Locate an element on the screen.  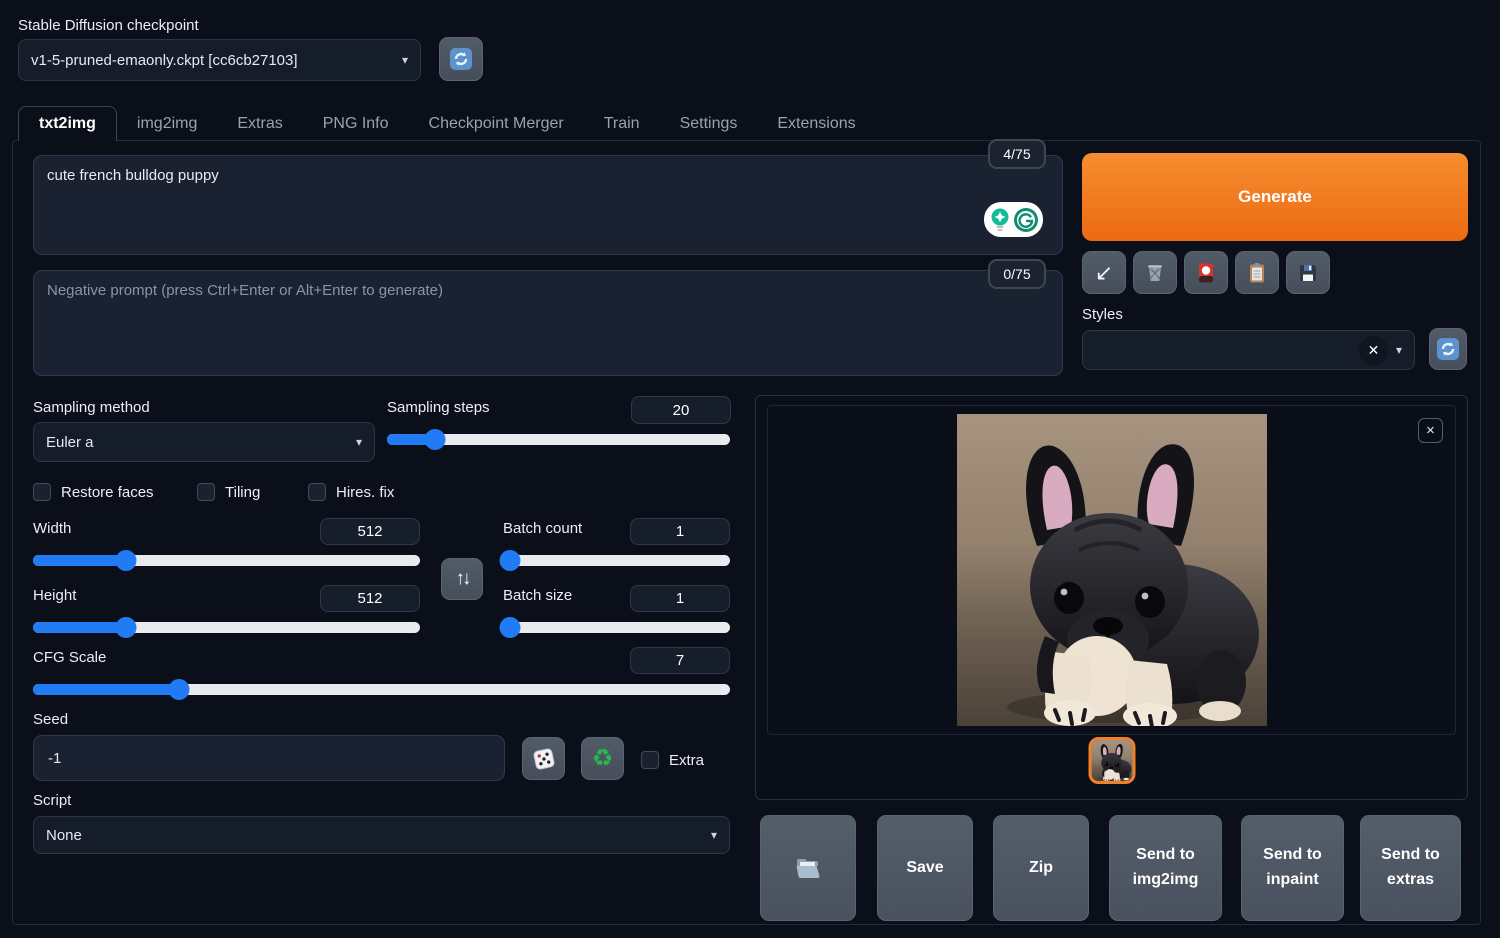
refresh-icon is located at coordinates (461, 59).